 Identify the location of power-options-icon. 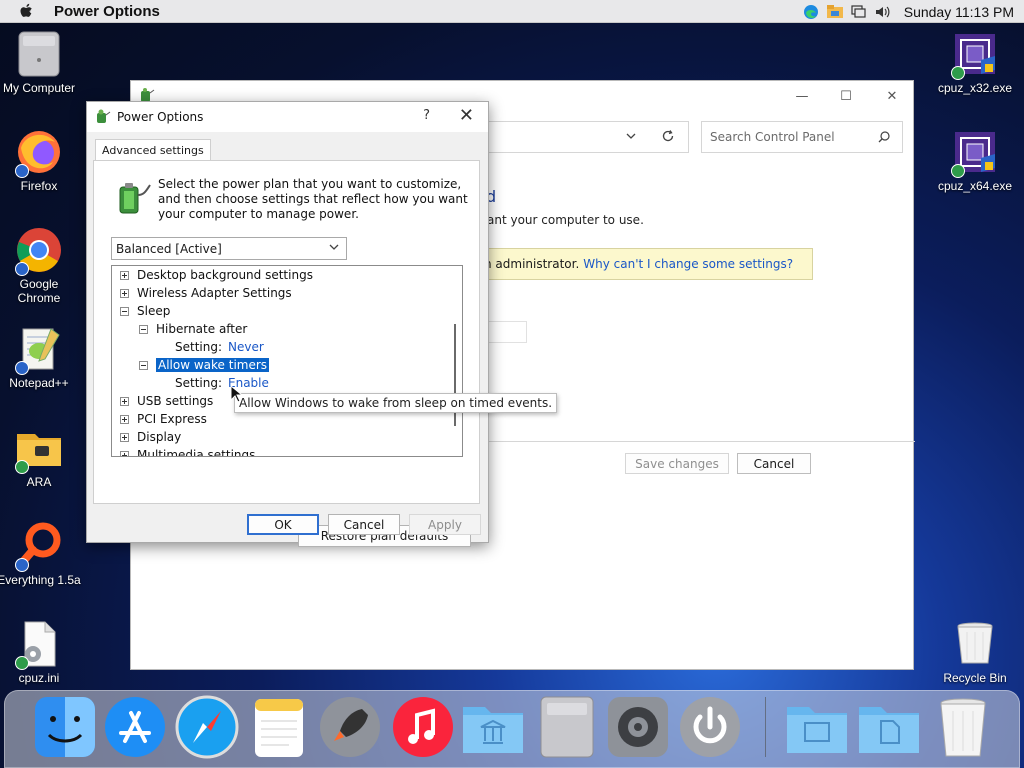
(103, 117).